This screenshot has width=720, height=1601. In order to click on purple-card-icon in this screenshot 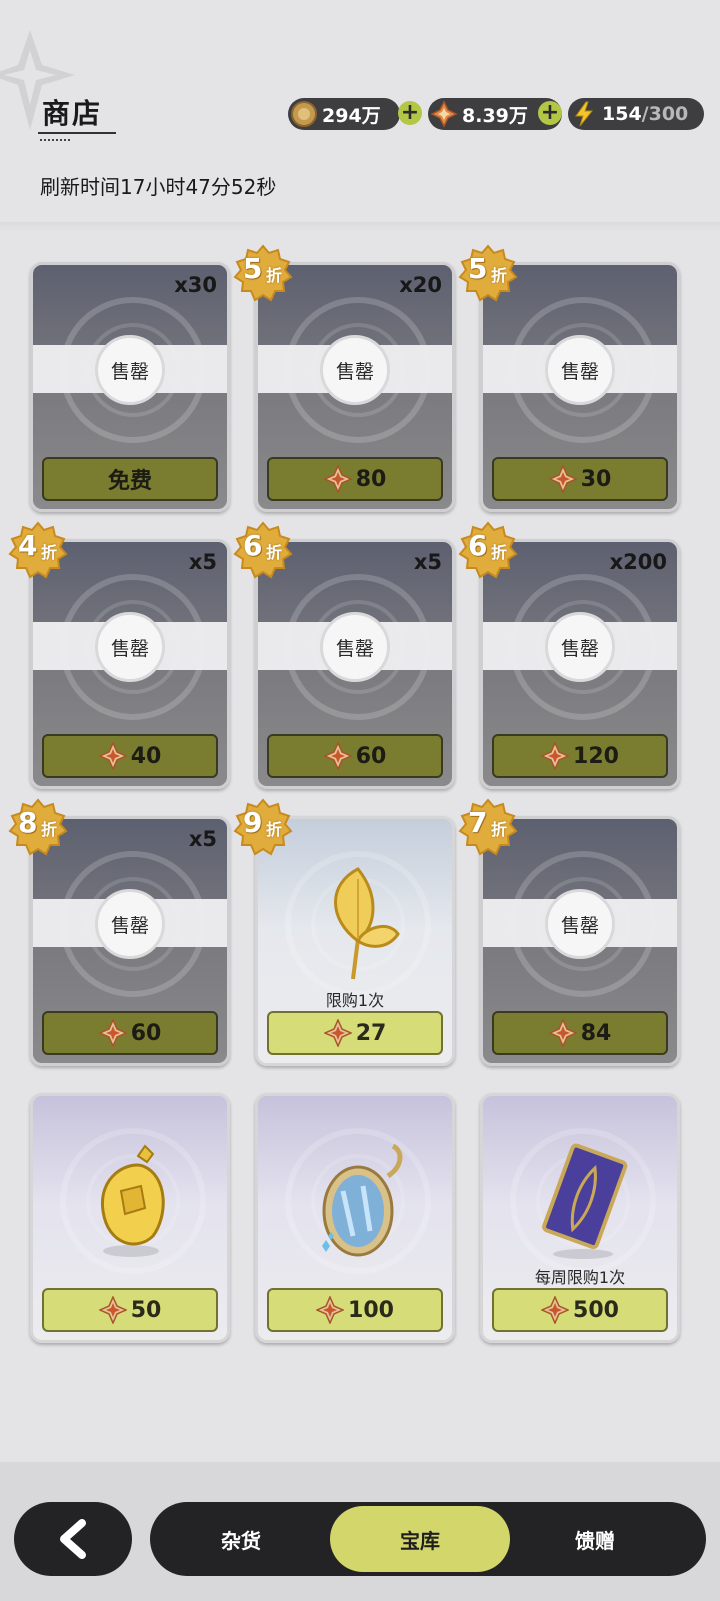, I will do `click(585, 1201)`.